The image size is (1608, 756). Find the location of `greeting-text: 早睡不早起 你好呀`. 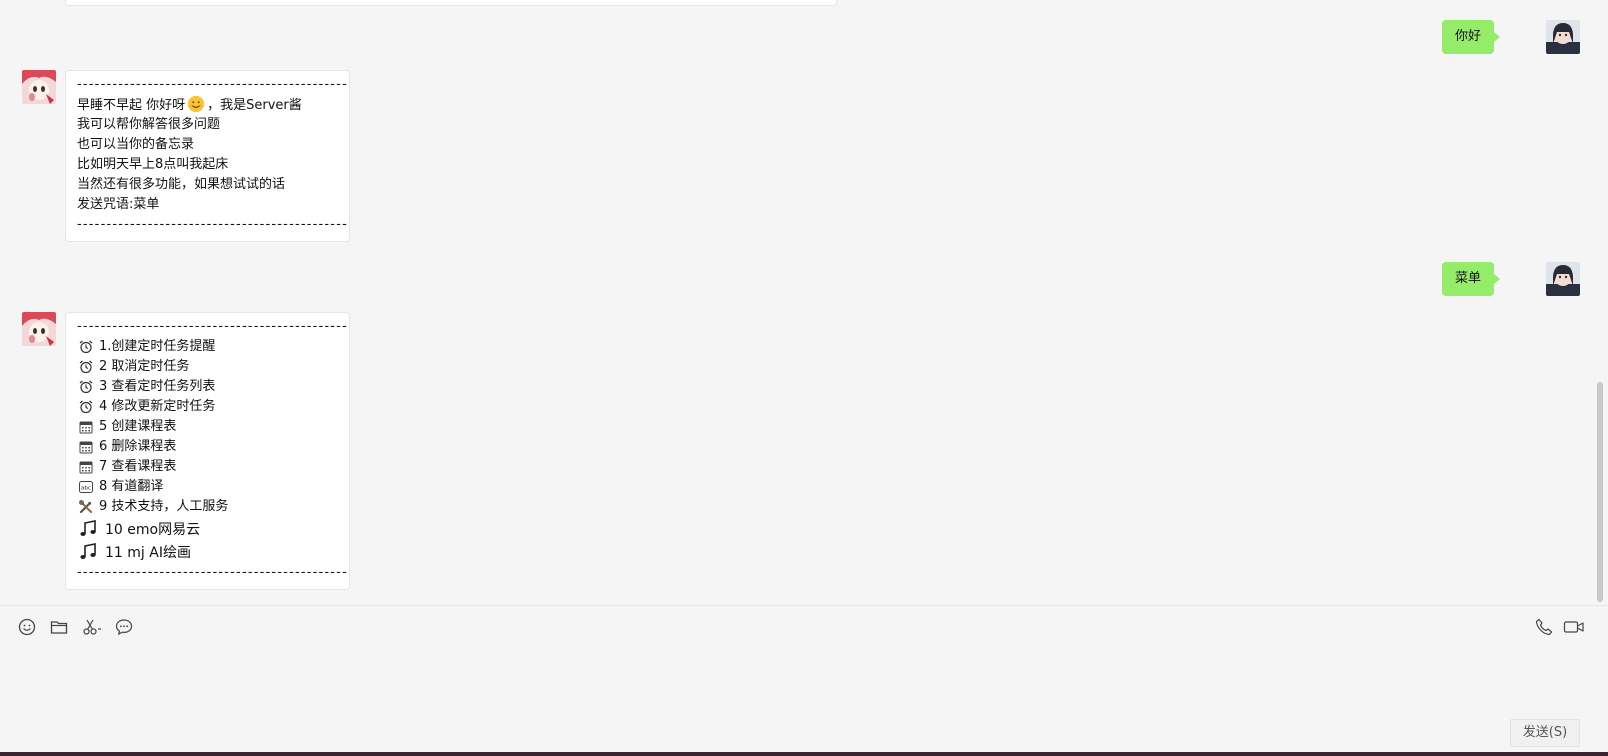

greeting-text: 早睡不早起 你好呀 is located at coordinates (131, 105).